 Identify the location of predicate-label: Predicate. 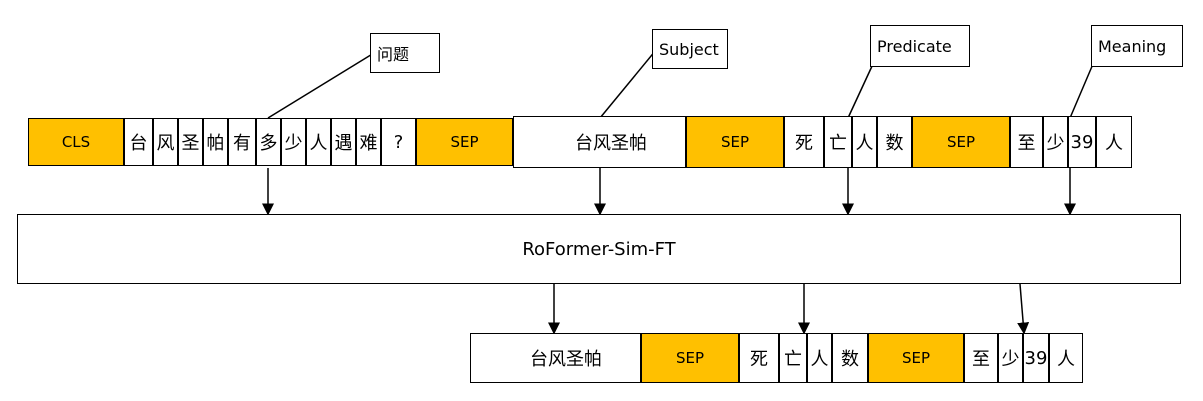
(920, 46).